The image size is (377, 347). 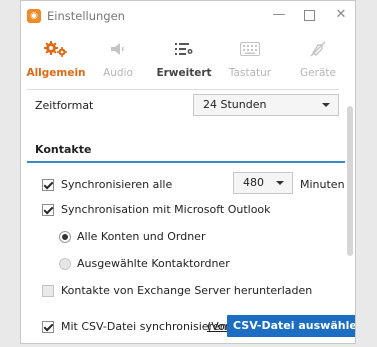 I want to click on sync-outlook-label: Synchronisation mit Microsoft Outlook, so click(x=166, y=209).